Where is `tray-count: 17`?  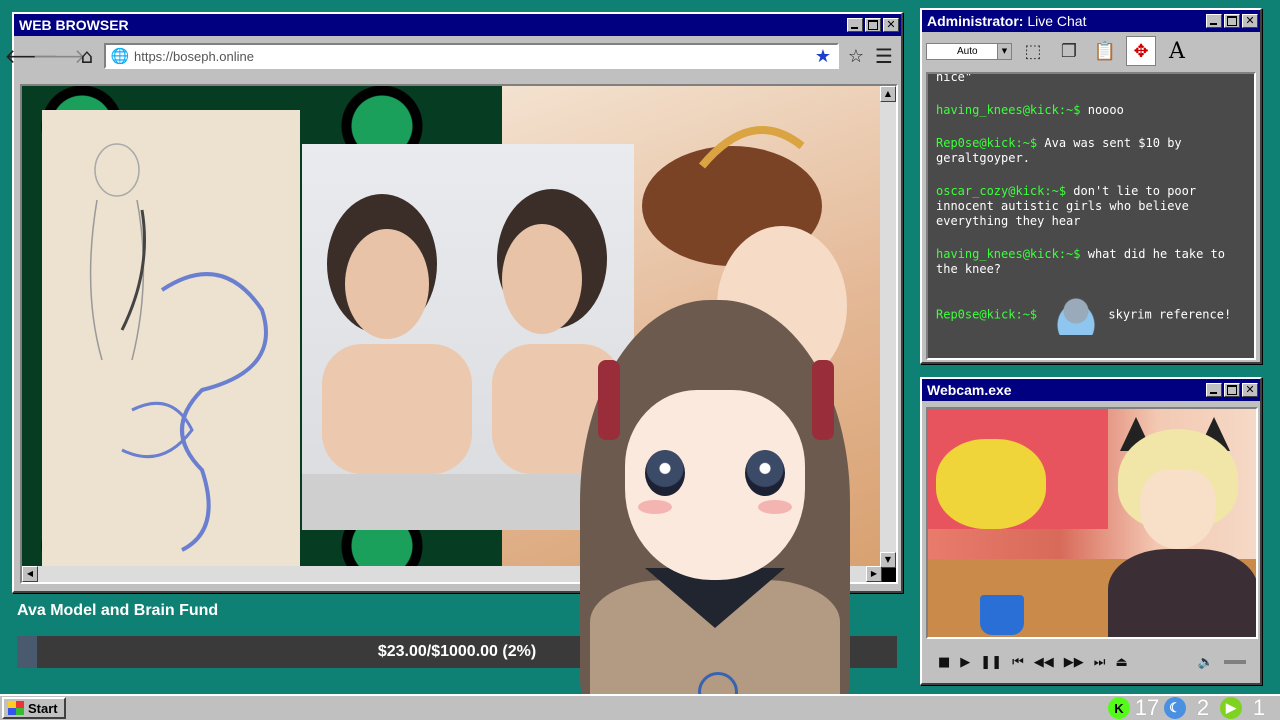
tray-count: 17 is located at coordinates (1147, 707).